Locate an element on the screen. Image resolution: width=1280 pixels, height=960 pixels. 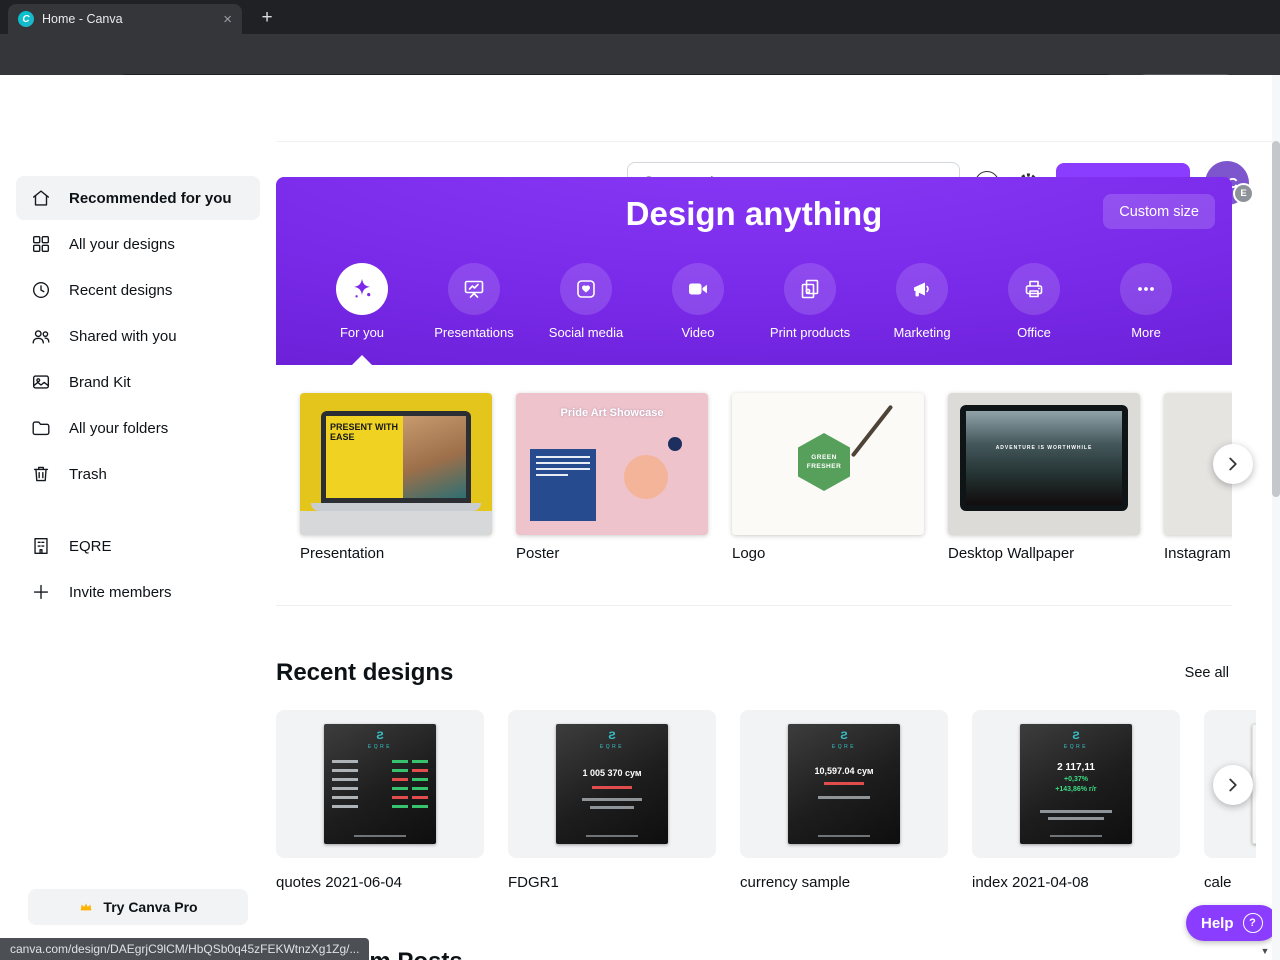
recent-design-card: Ƨ EQRE 2 117,11 +0,37% +143,86% г/г is located at coordinates (1076, 784).